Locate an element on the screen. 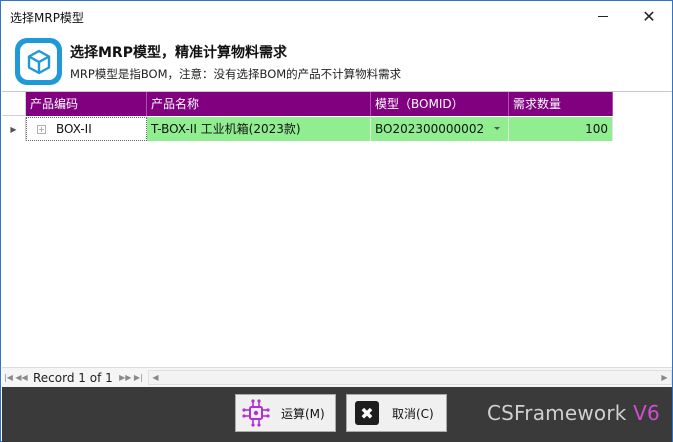  brand-name: CSFramework is located at coordinates (557, 413).